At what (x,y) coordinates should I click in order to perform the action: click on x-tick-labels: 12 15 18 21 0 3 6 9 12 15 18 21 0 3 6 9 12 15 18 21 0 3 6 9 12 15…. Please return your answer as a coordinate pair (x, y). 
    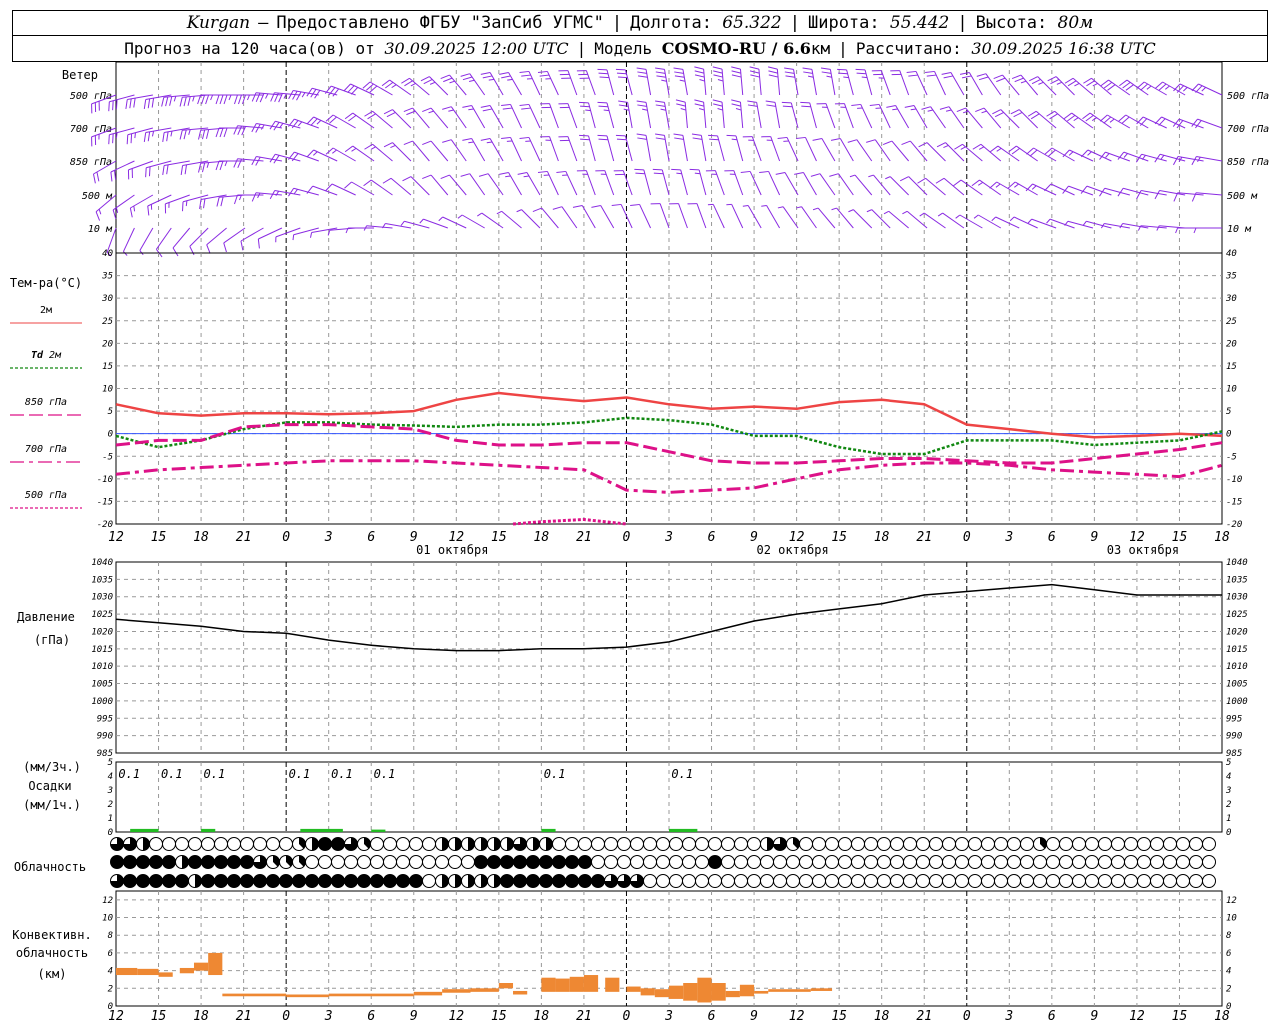
    Looking at the image, I should click on (669, 537).